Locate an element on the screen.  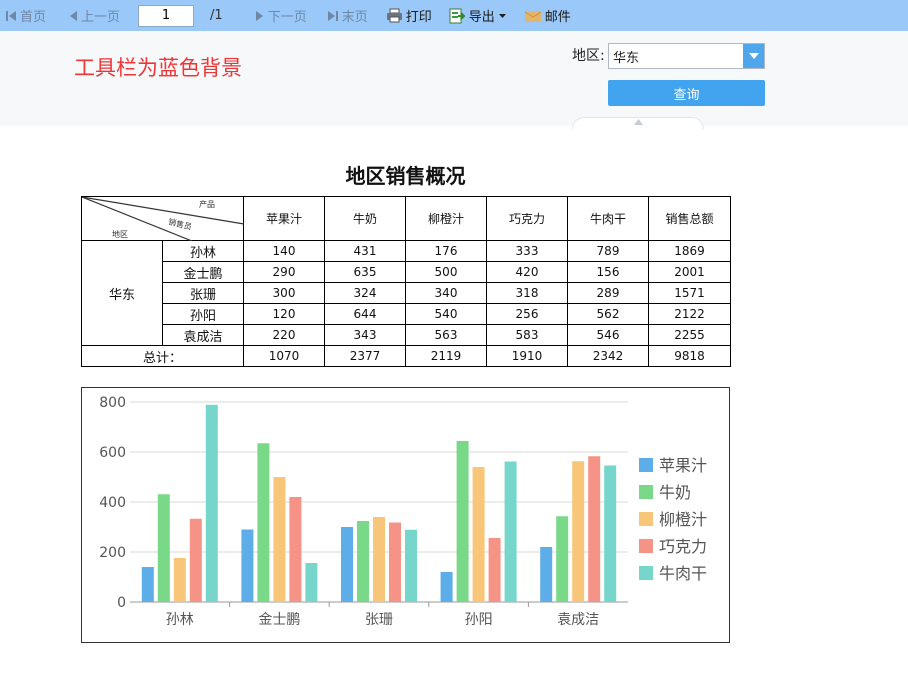
printer-icon is located at coordinates (394, 15).